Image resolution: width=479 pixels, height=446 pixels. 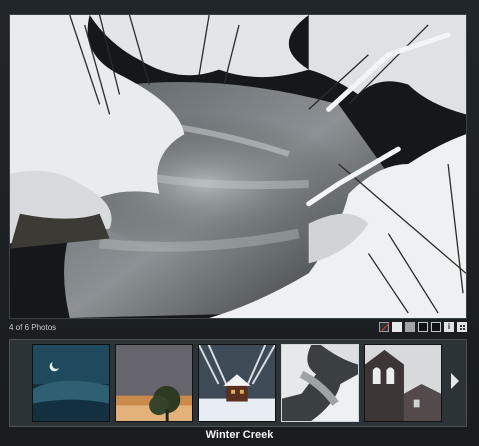 What do you see at coordinates (384, 327) in the screenshot?
I see `bg-none-icon` at bounding box center [384, 327].